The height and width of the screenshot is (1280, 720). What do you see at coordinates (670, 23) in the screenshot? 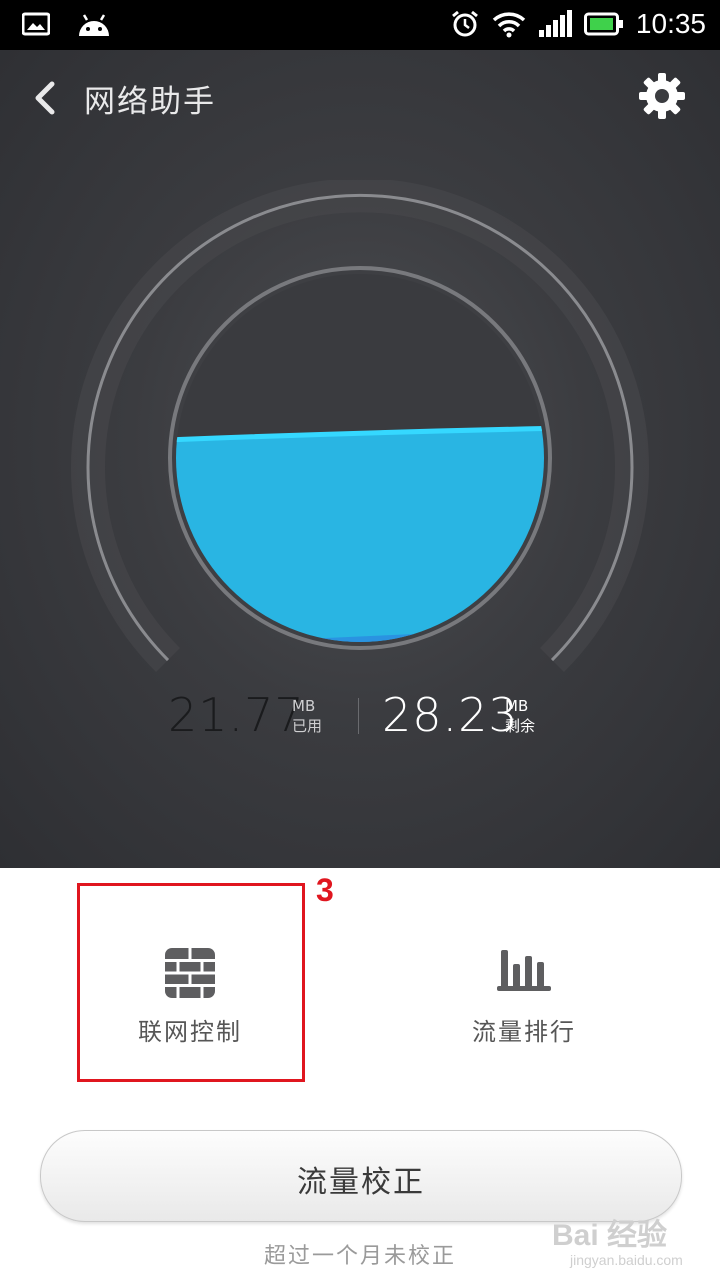
I see `clock: 10:35` at bounding box center [670, 23].